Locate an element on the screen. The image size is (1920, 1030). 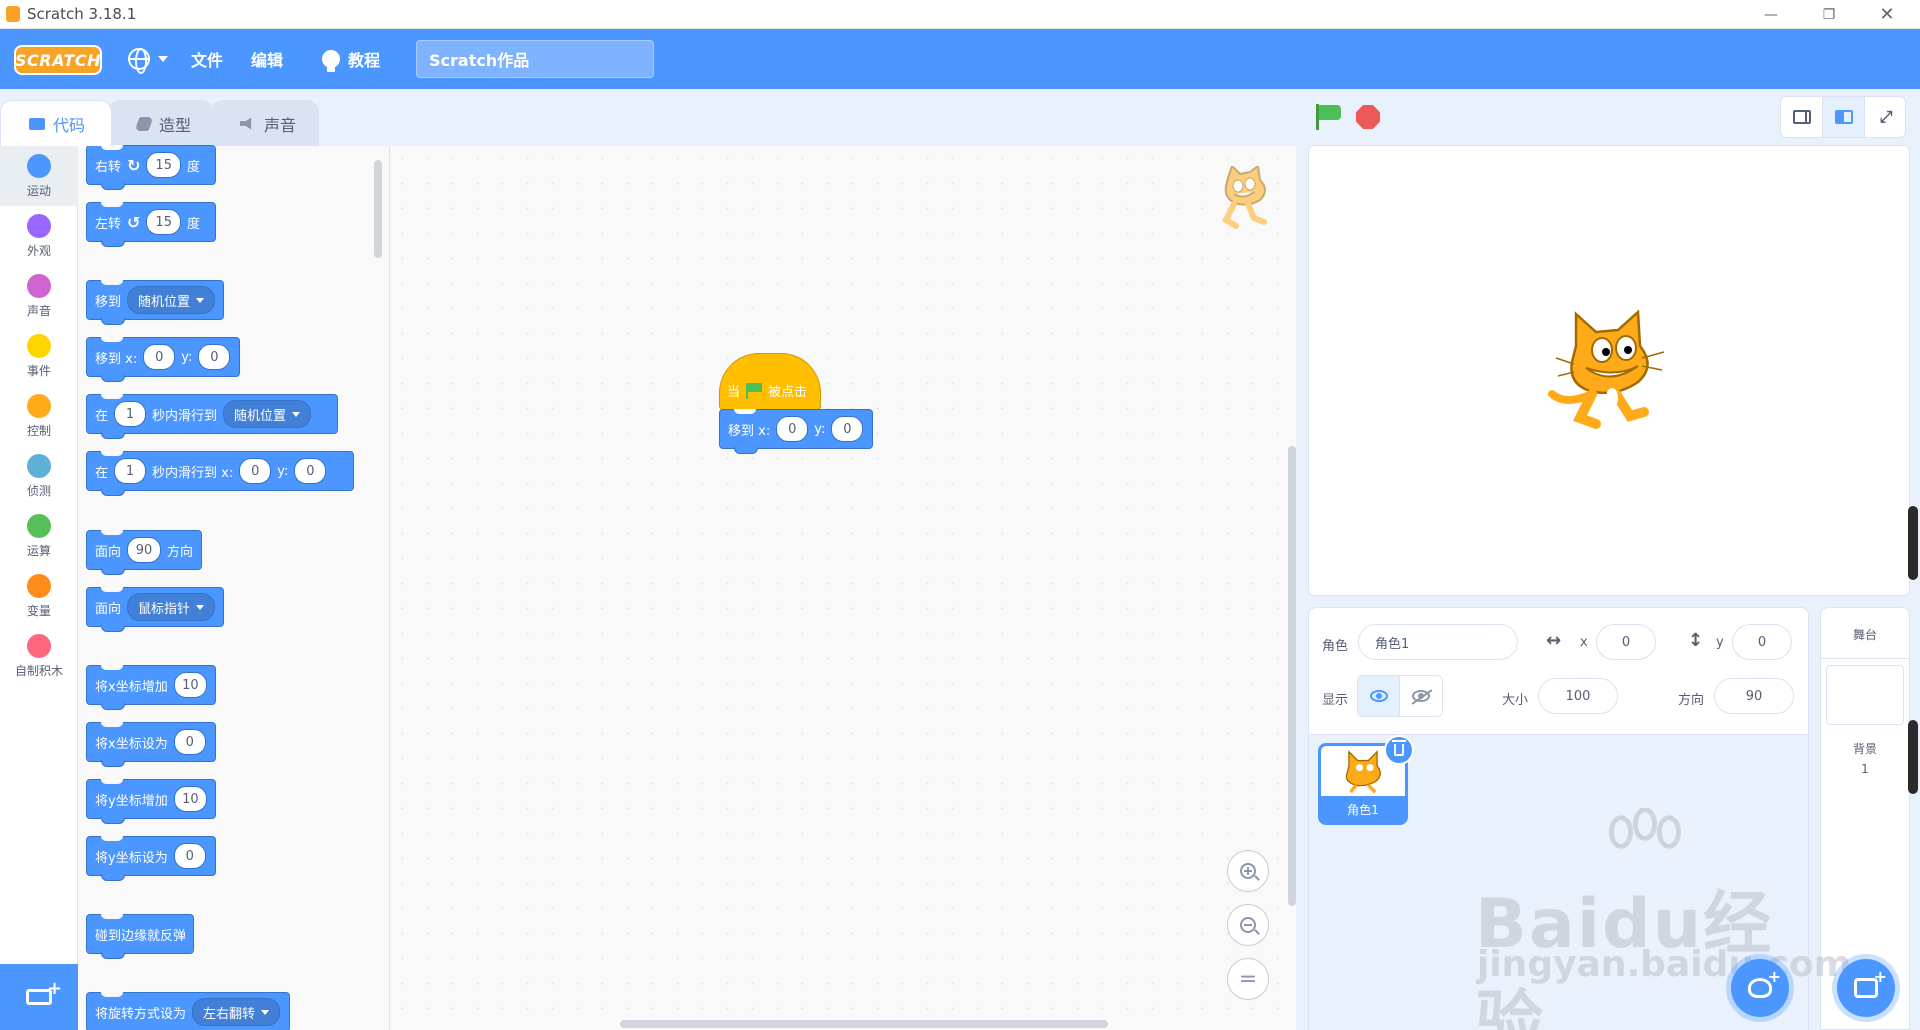
sprite-name-input: 角色1 is located at coordinates (1438, 642).